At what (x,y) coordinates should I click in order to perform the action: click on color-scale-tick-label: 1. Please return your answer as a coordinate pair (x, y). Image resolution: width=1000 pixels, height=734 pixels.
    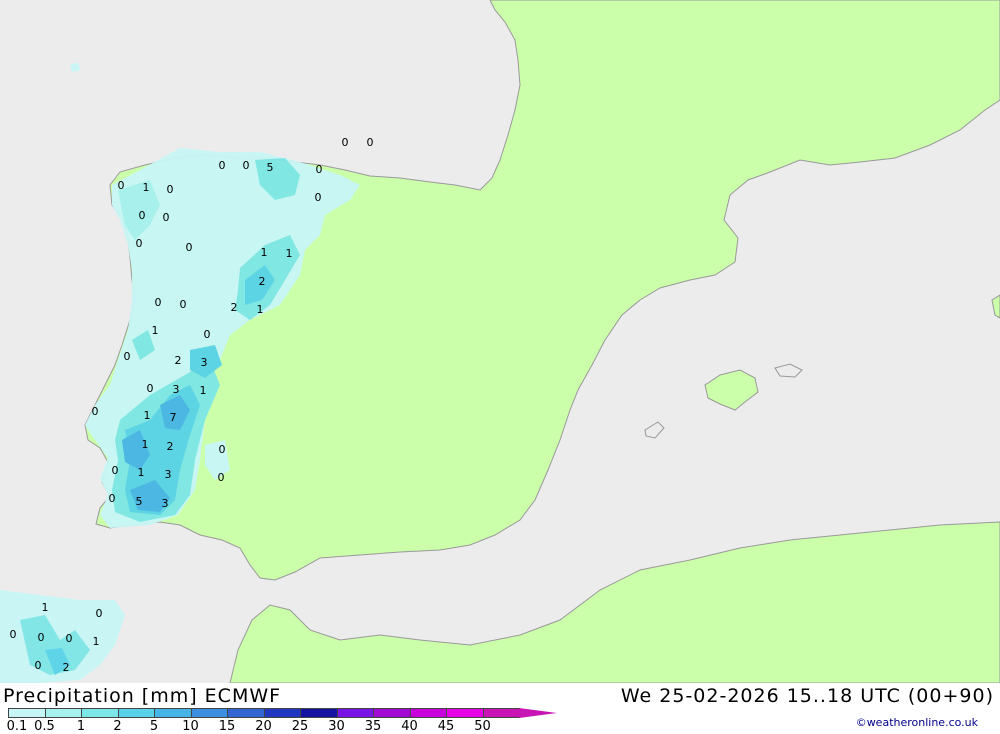
    Looking at the image, I should click on (81, 726).